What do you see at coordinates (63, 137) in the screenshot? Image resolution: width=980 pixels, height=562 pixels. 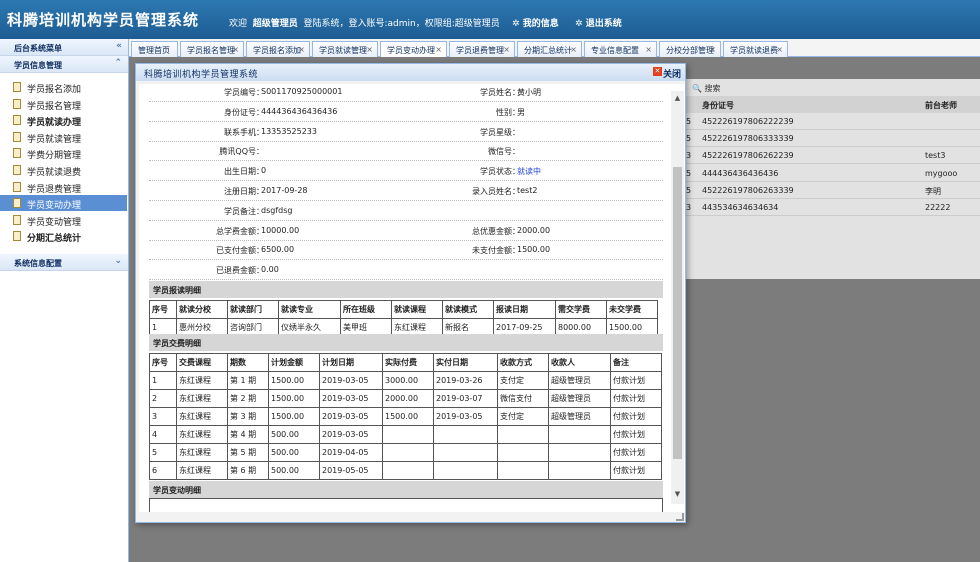 I see `sidebar-item: 学员就读管理` at bounding box center [63, 137].